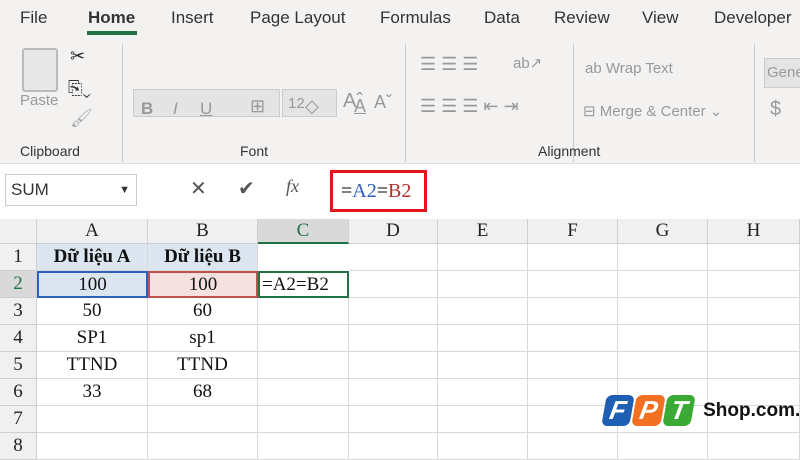 Image resolution: width=800 pixels, height=460 pixels. What do you see at coordinates (754, 284) in the screenshot?
I see `cell-H2` at bounding box center [754, 284].